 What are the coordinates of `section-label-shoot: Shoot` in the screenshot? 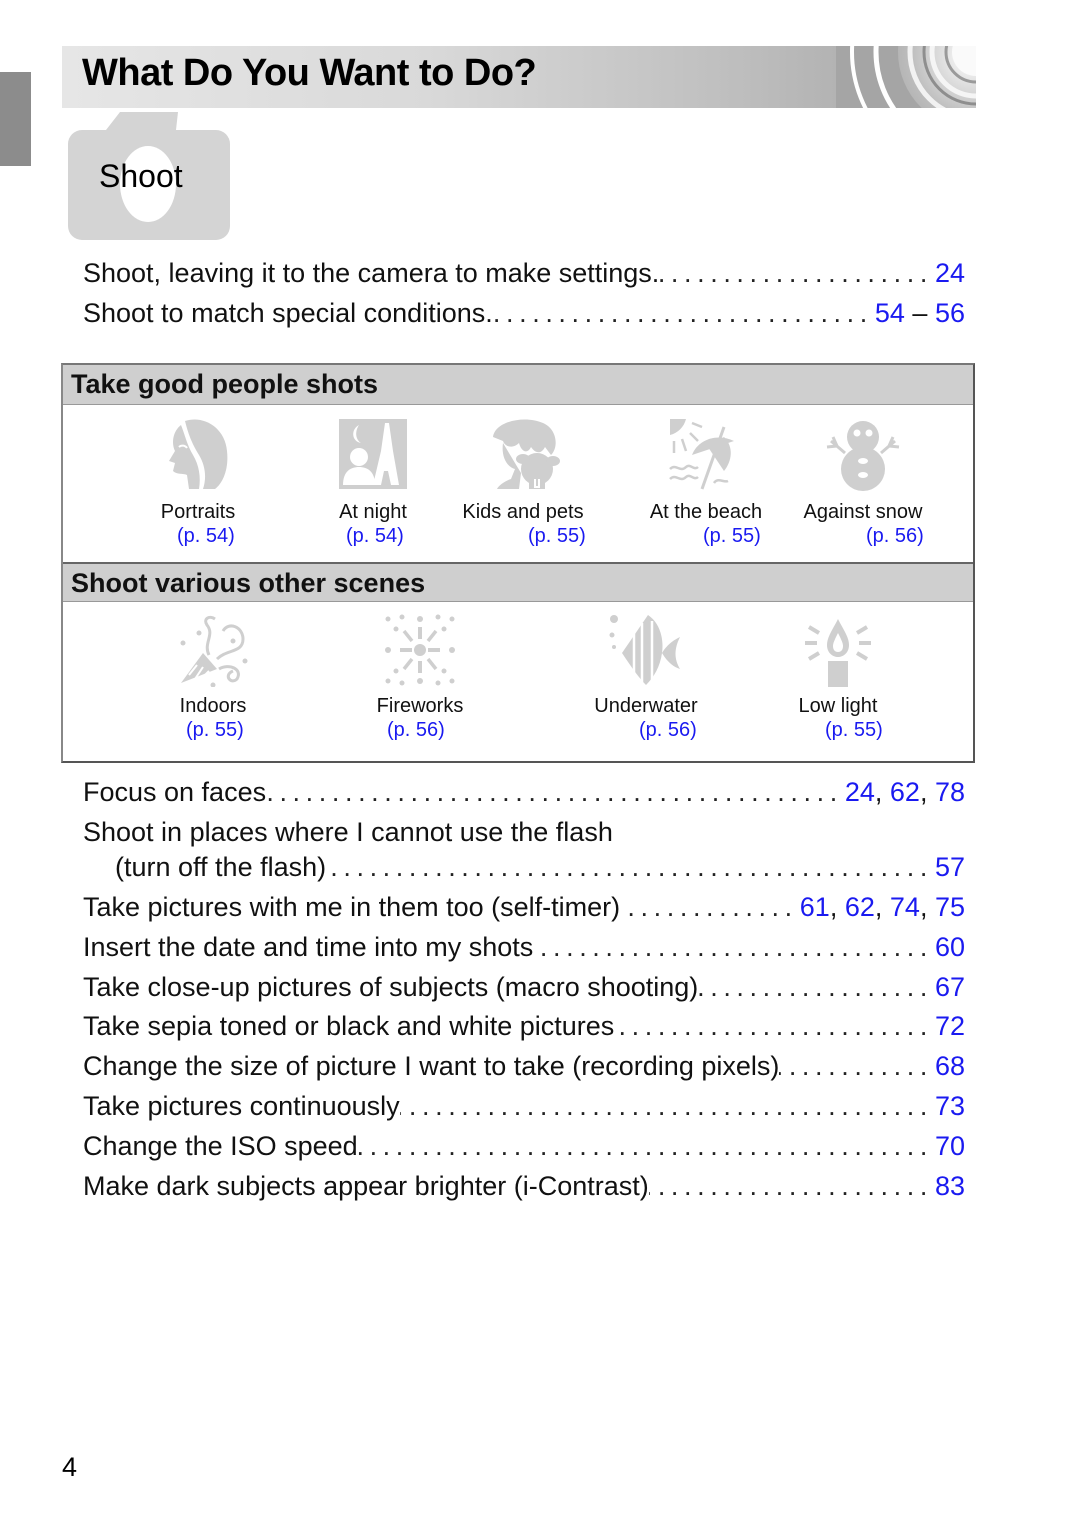 It's located at (141, 176).